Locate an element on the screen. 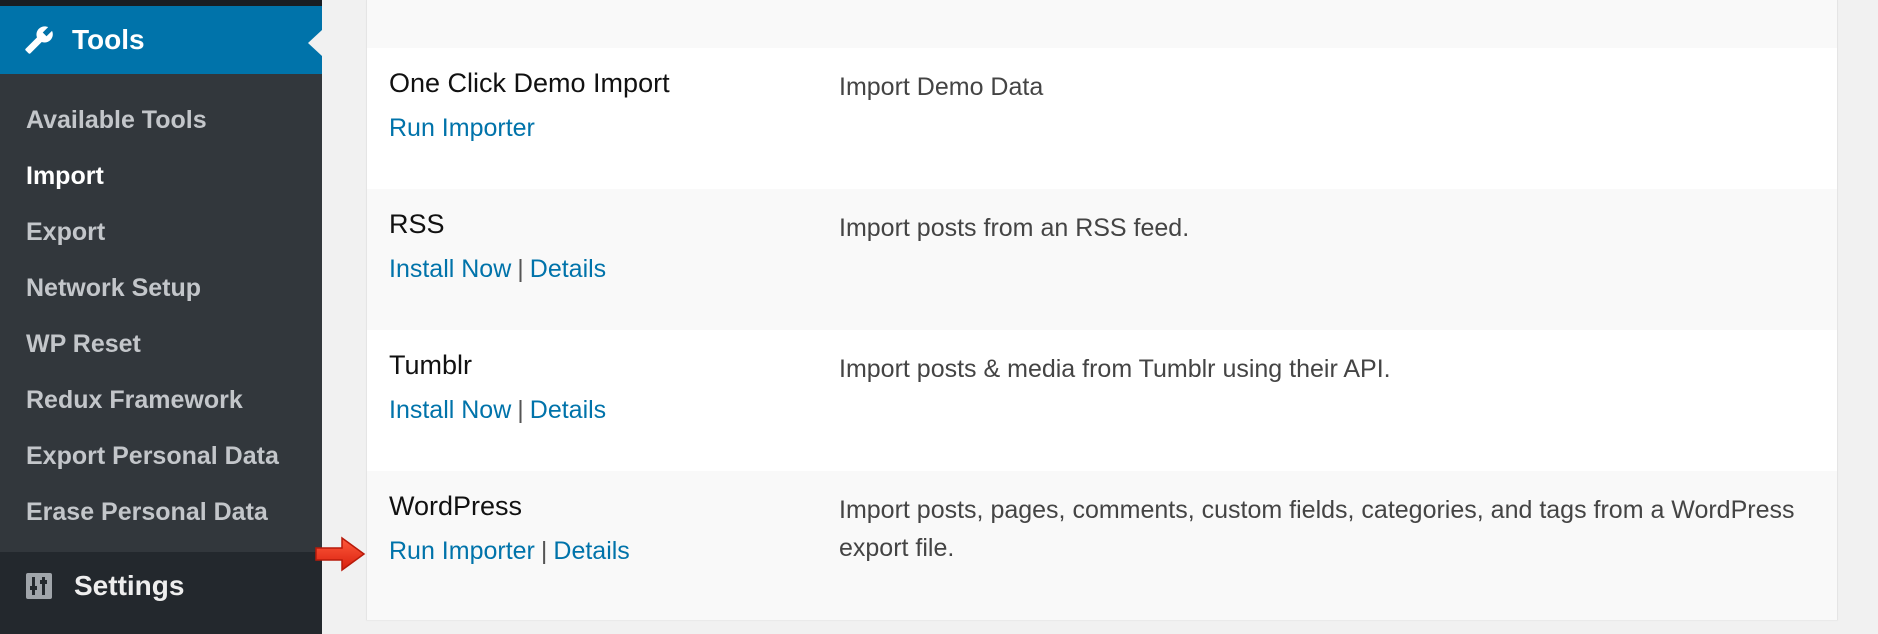 The image size is (1878, 634). submenu-item-import: Import is located at coordinates (161, 176).